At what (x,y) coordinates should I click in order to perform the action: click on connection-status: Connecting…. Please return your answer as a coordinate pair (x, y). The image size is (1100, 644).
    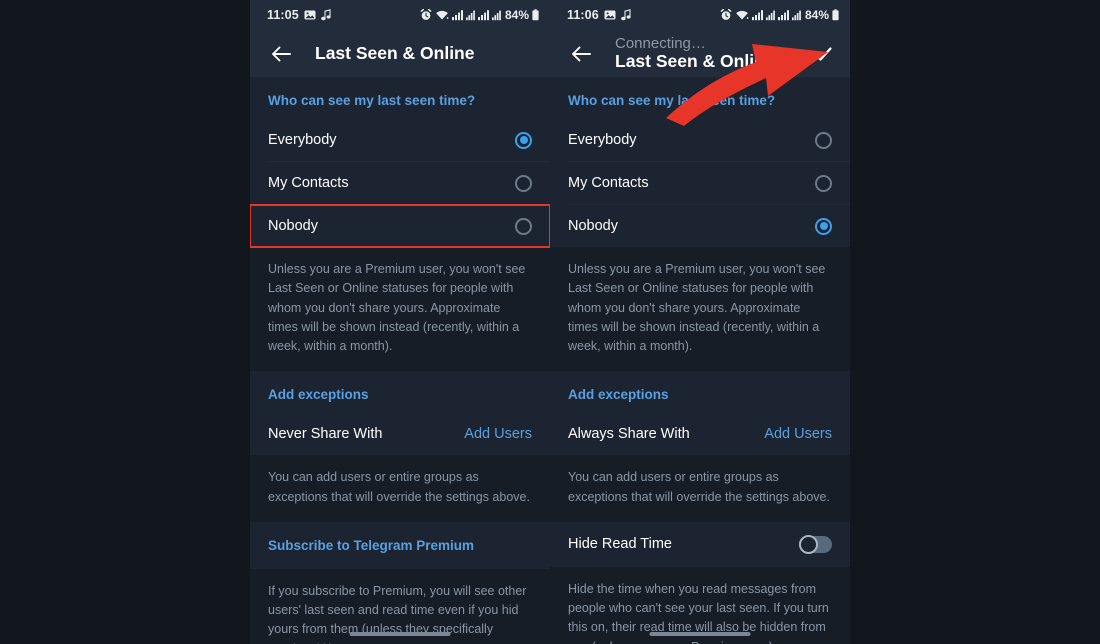
    Looking at the image, I should click on (660, 44).